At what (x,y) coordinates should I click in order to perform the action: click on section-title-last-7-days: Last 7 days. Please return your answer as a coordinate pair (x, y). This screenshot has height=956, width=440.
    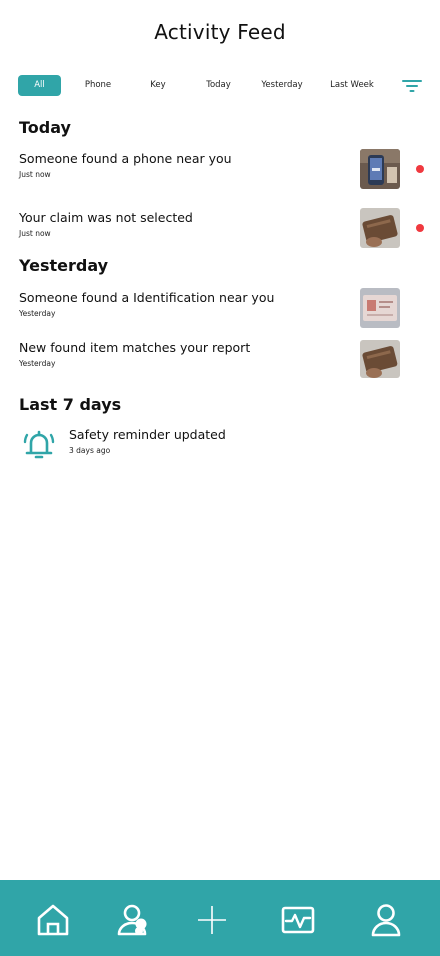
    Looking at the image, I should click on (70, 404).